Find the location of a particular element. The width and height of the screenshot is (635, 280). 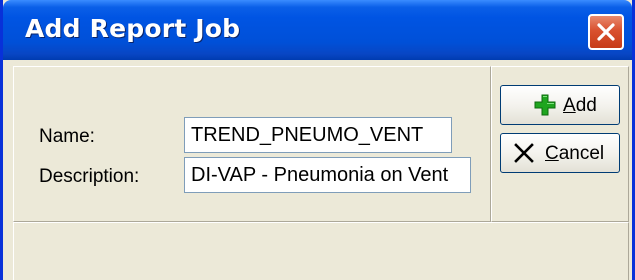

close-icon is located at coordinates (606, 32).